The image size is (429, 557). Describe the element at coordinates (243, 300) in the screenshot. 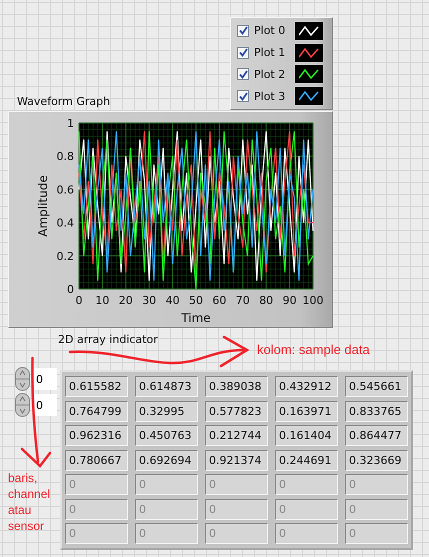

I see `axis-tick-label: 70` at that location.